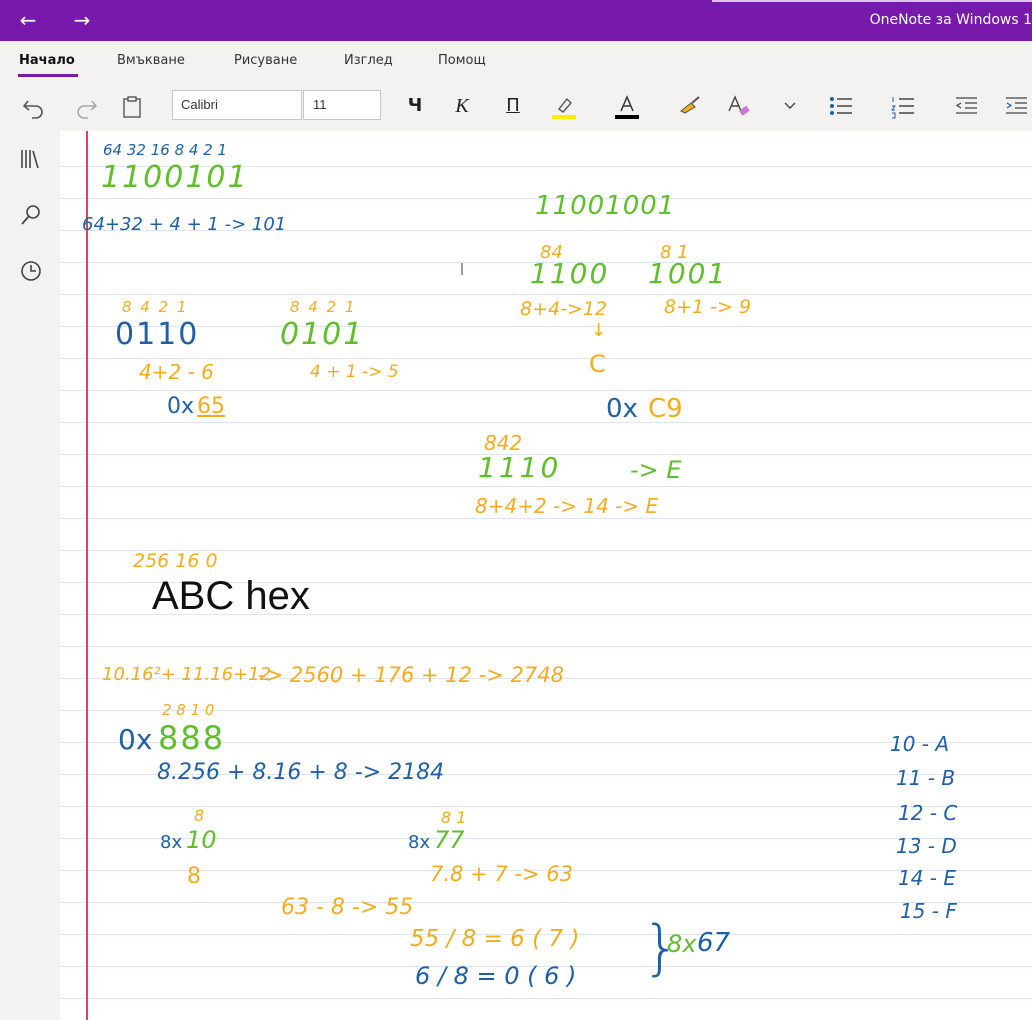 This screenshot has width=1032, height=1020. What do you see at coordinates (495, 939) in the screenshot?
I see `ink-div-55: 55 / 8 = 6 ( 7 )` at bounding box center [495, 939].